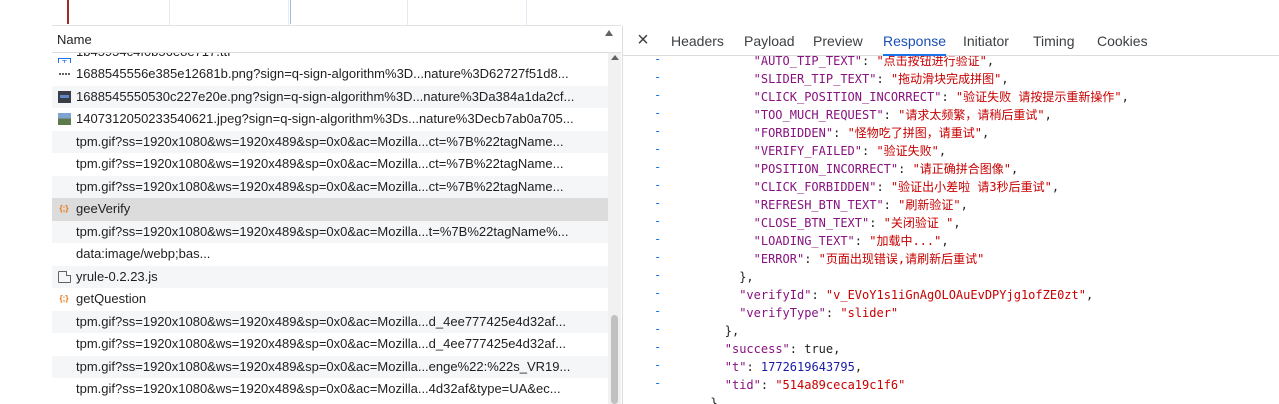  What do you see at coordinates (330, 58) in the screenshot?
I see `request-row: T1b45954c4f0b56e8e717.ttf` at bounding box center [330, 58].